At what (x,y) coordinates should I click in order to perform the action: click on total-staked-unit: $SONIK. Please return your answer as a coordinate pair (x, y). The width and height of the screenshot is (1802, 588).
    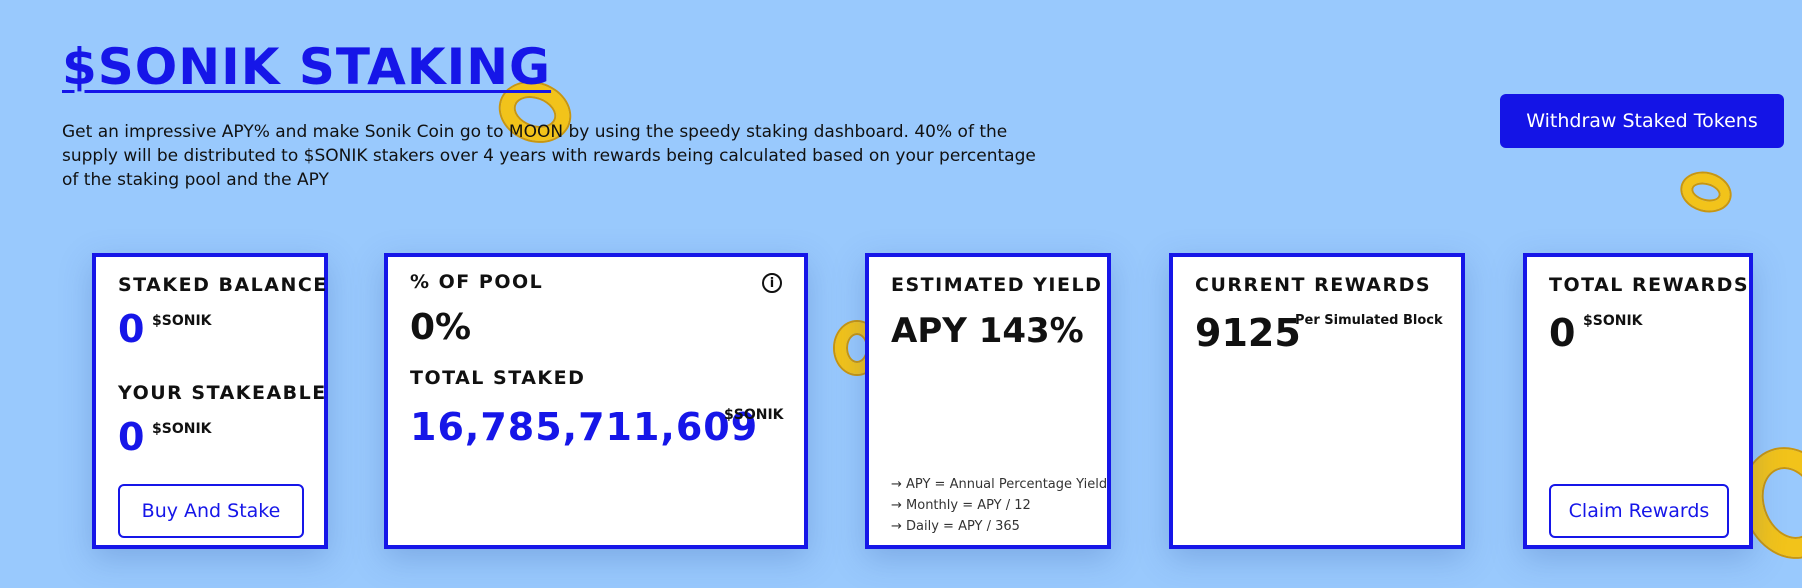
    Looking at the image, I should click on (754, 415).